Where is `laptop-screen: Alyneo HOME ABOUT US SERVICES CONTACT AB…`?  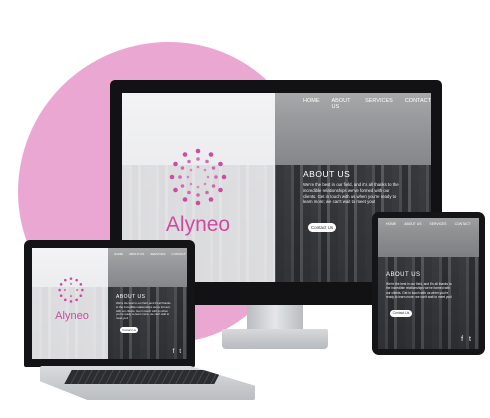
laptop-screen: Alyneo HOME ABOUT US SERVICES CONTACT AB… is located at coordinates (109, 303).